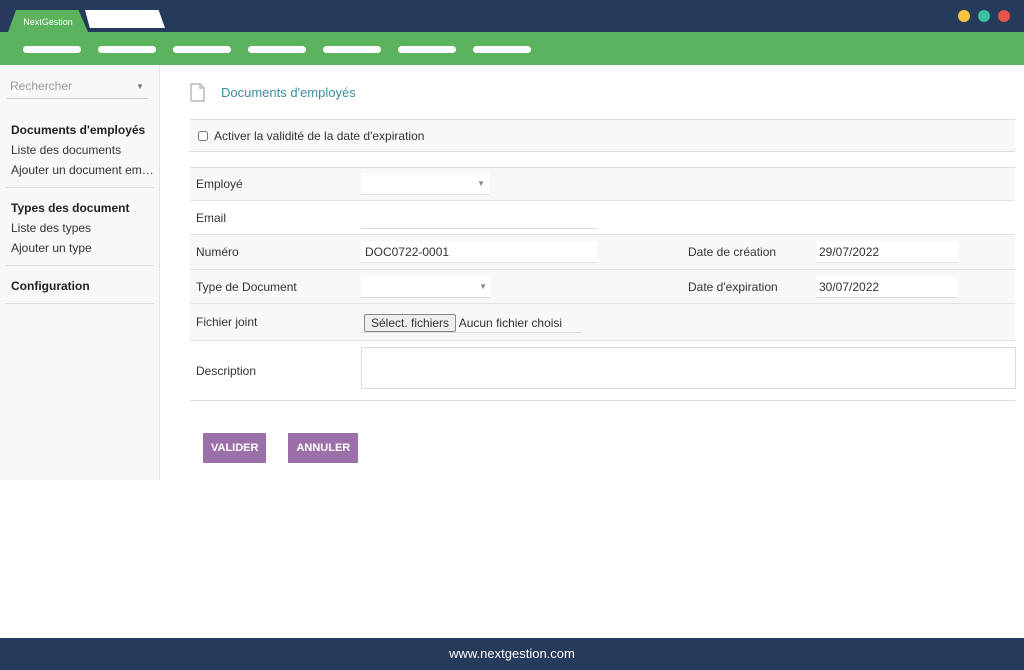 Image resolution: width=1024 pixels, height=670 pixels. Describe the element at coordinates (887, 252) in the screenshot. I see `date-creation-input: 29/07/2022` at that location.